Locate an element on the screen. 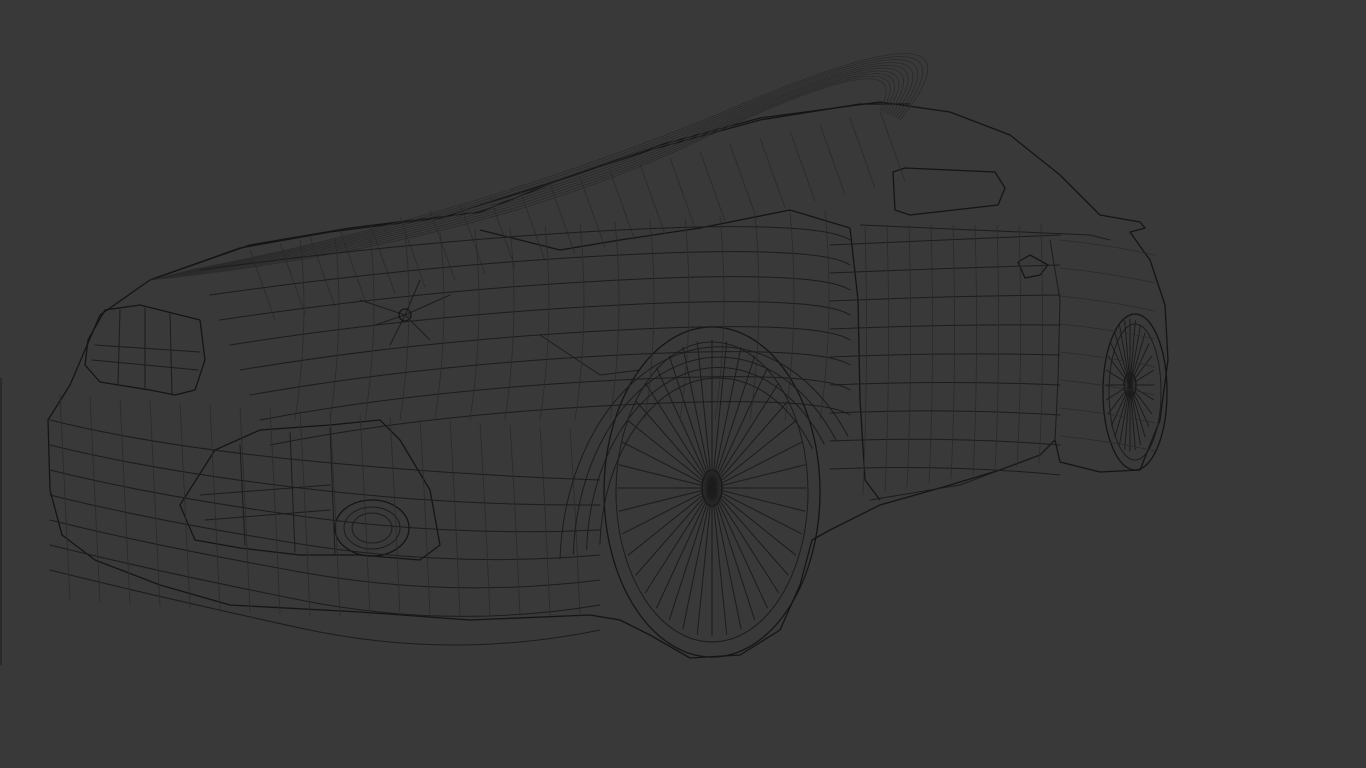 The width and height of the screenshot is (1366, 768). fog-light is located at coordinates (372, 528).